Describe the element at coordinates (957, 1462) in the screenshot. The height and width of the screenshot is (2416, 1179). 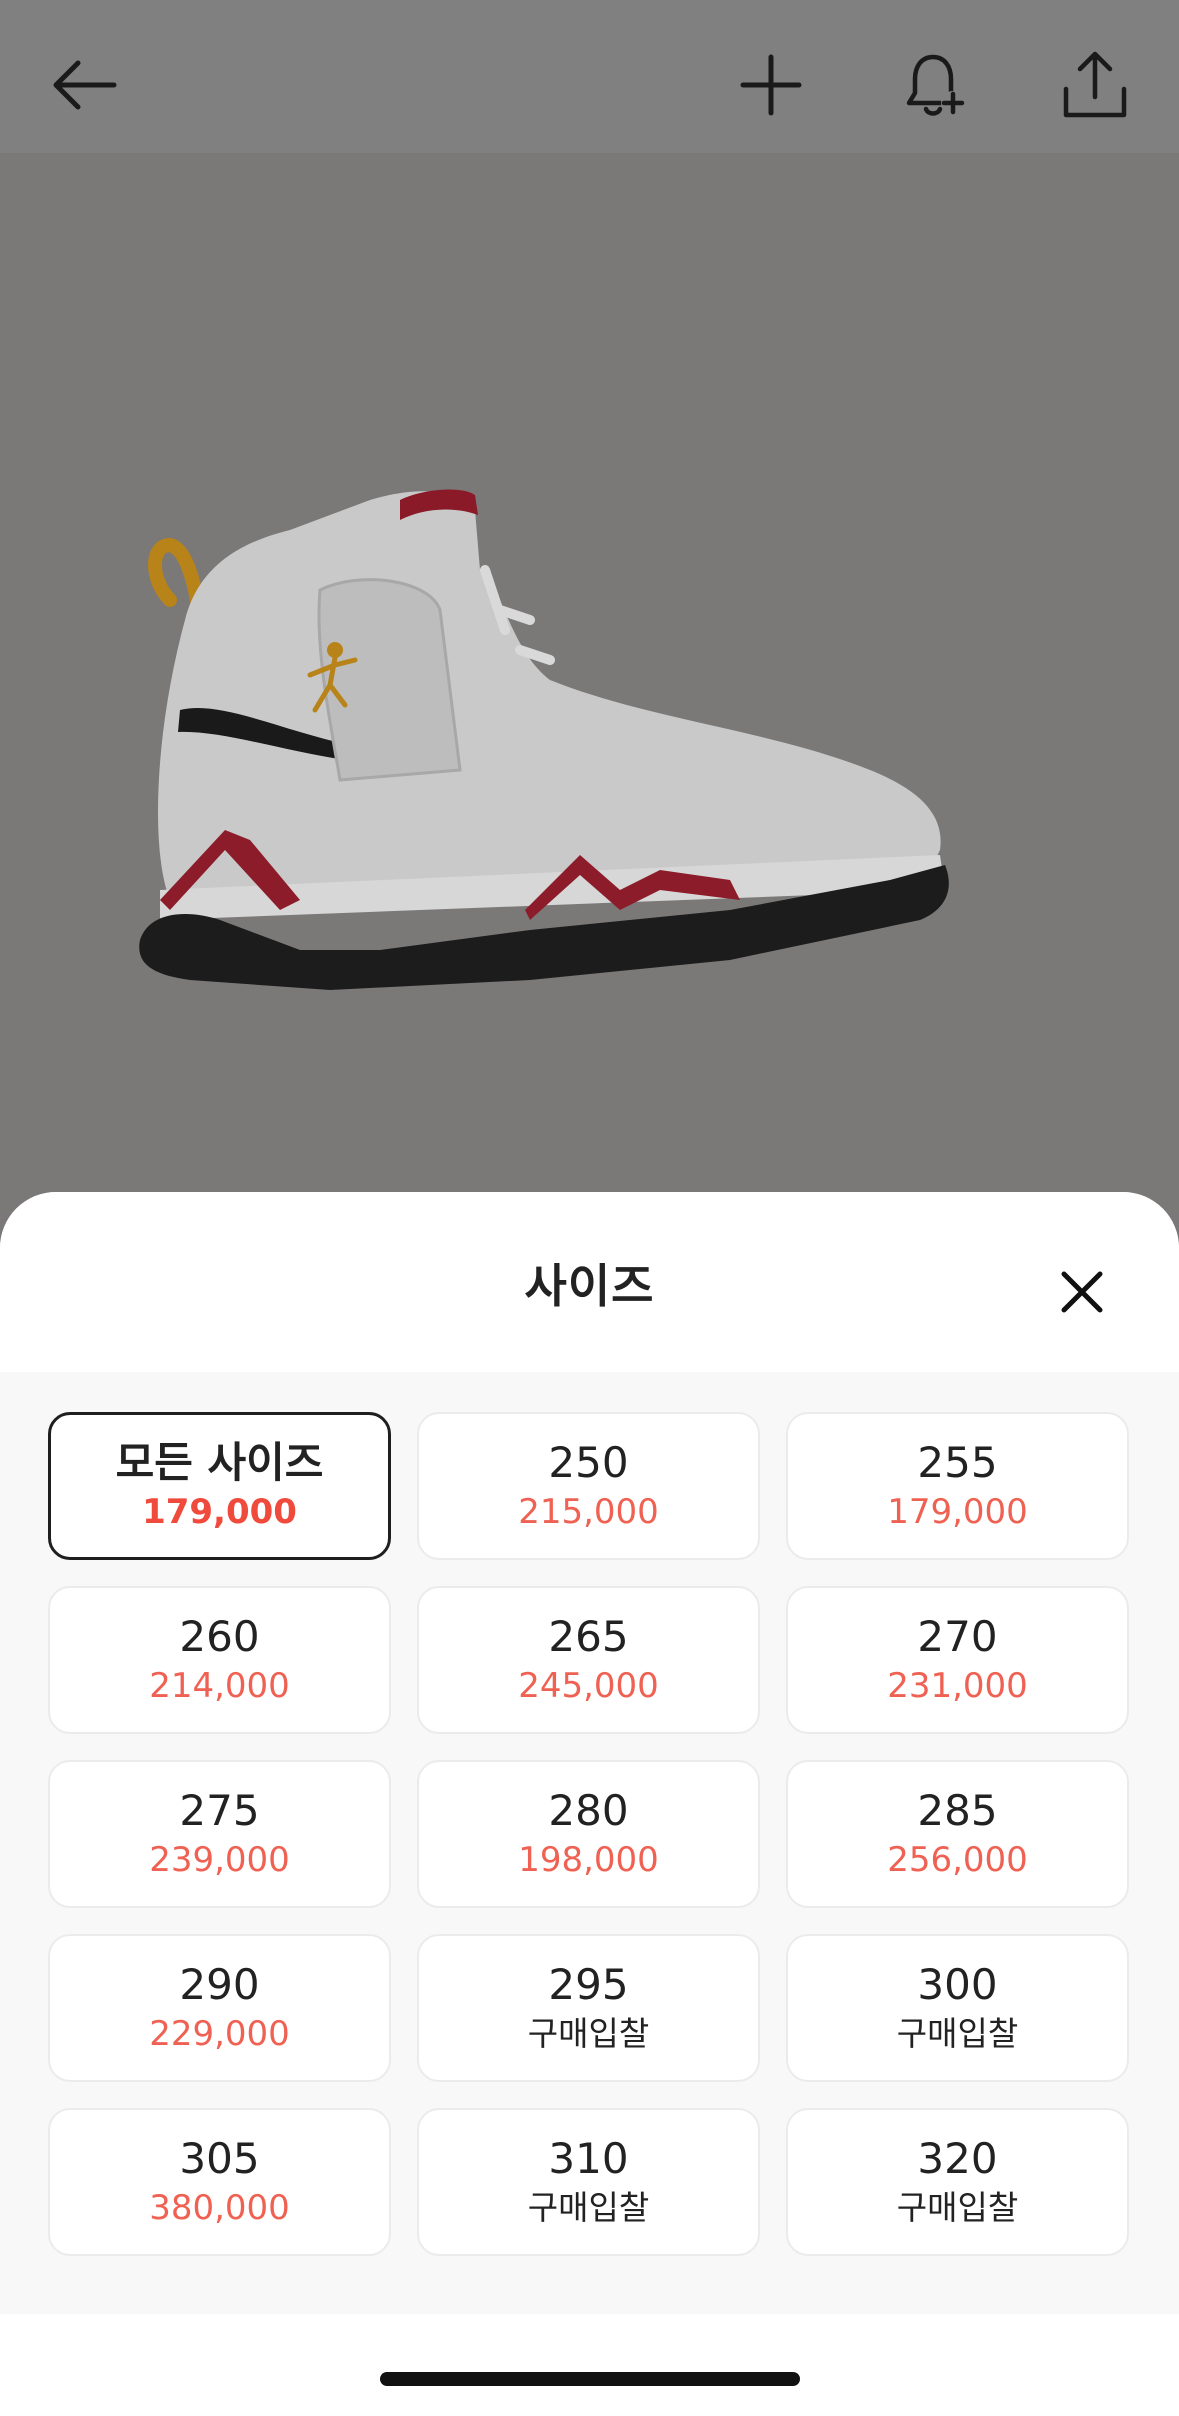
I see `size-label: 255` at that location.